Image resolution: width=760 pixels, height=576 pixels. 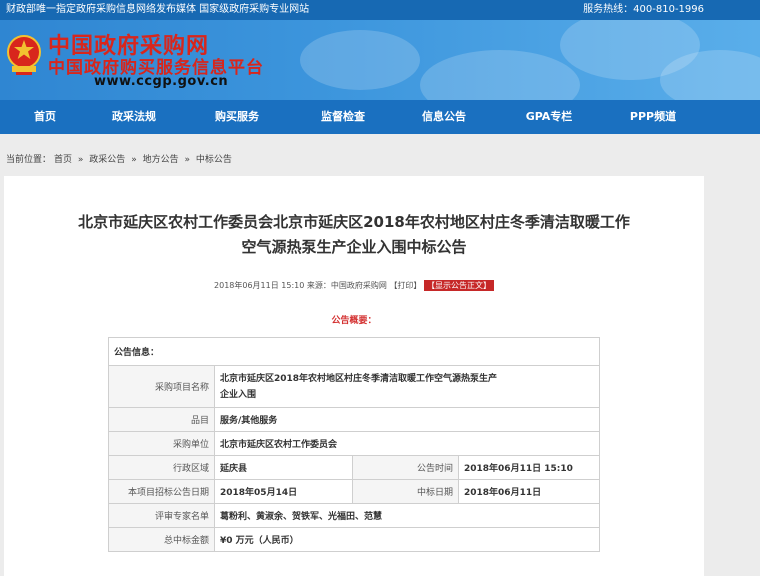 I want to click on summary-heading: 公告概要：, so click(x=354, y=321).